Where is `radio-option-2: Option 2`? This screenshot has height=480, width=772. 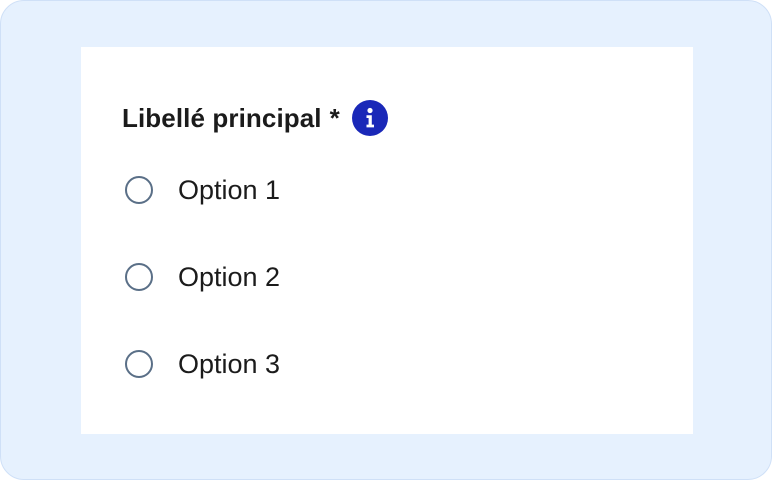
radio-option-2: Option 2 is located at coordinates (202, 277).